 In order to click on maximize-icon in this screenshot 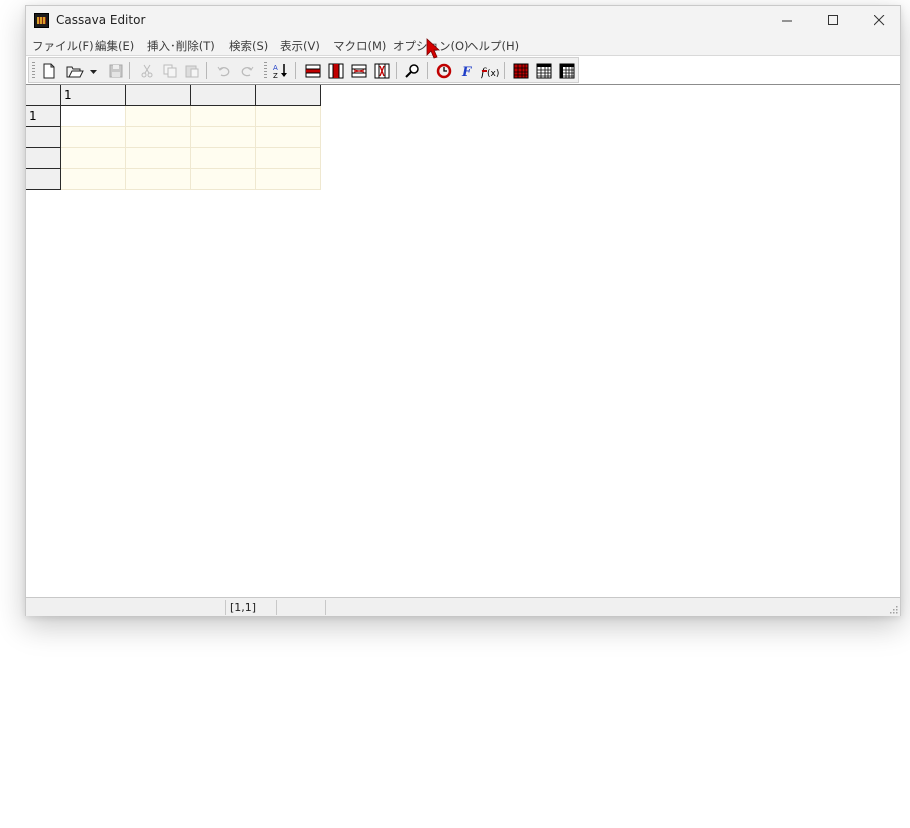, I will do `click(833, 20)`.